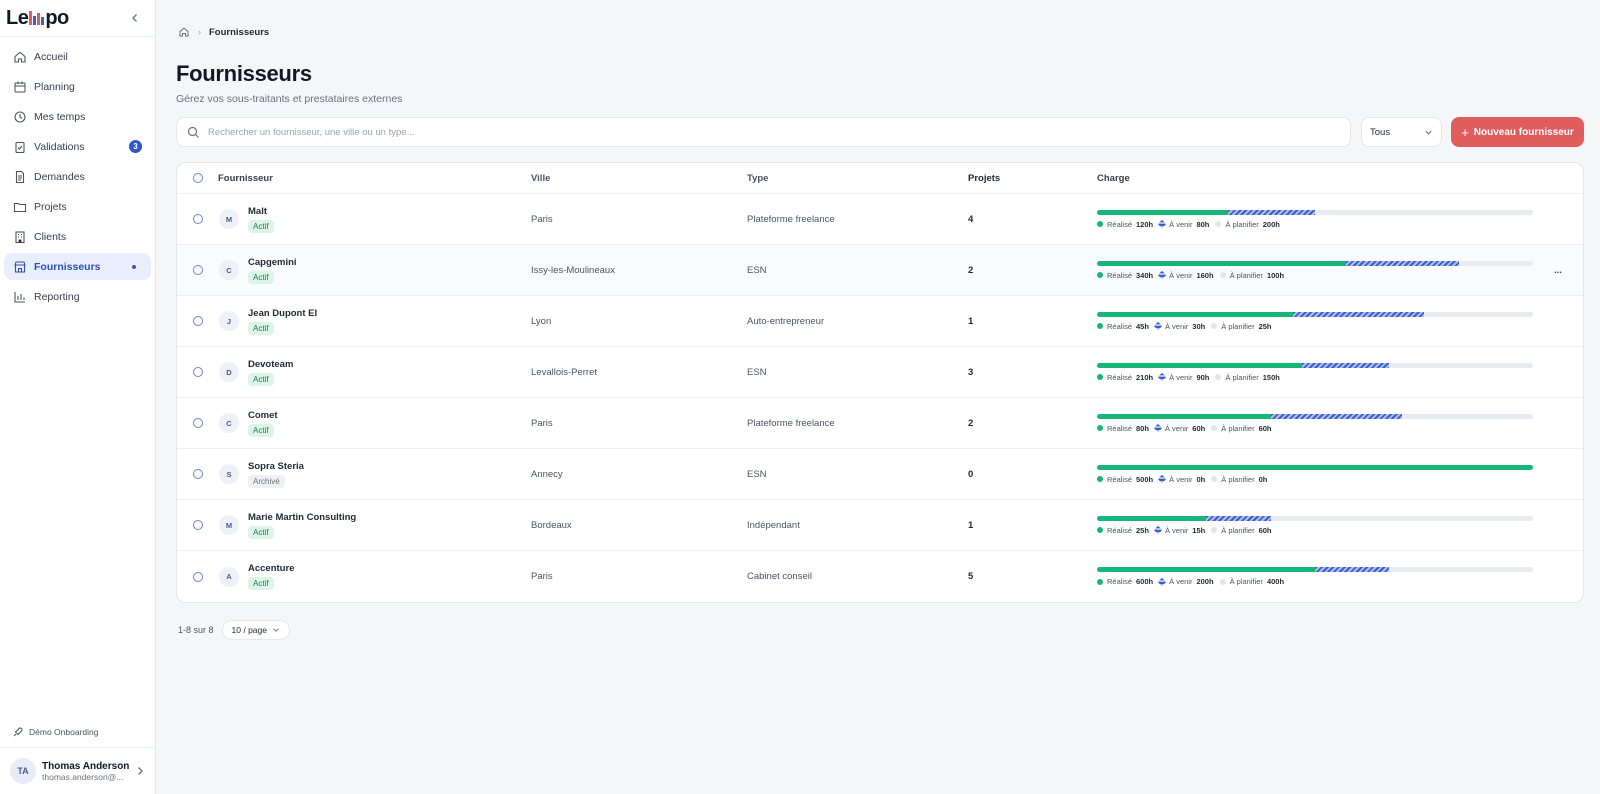 This screenshot has height=794, width=1600. I want to click on todo-value: 400h, so click(1275, 581).